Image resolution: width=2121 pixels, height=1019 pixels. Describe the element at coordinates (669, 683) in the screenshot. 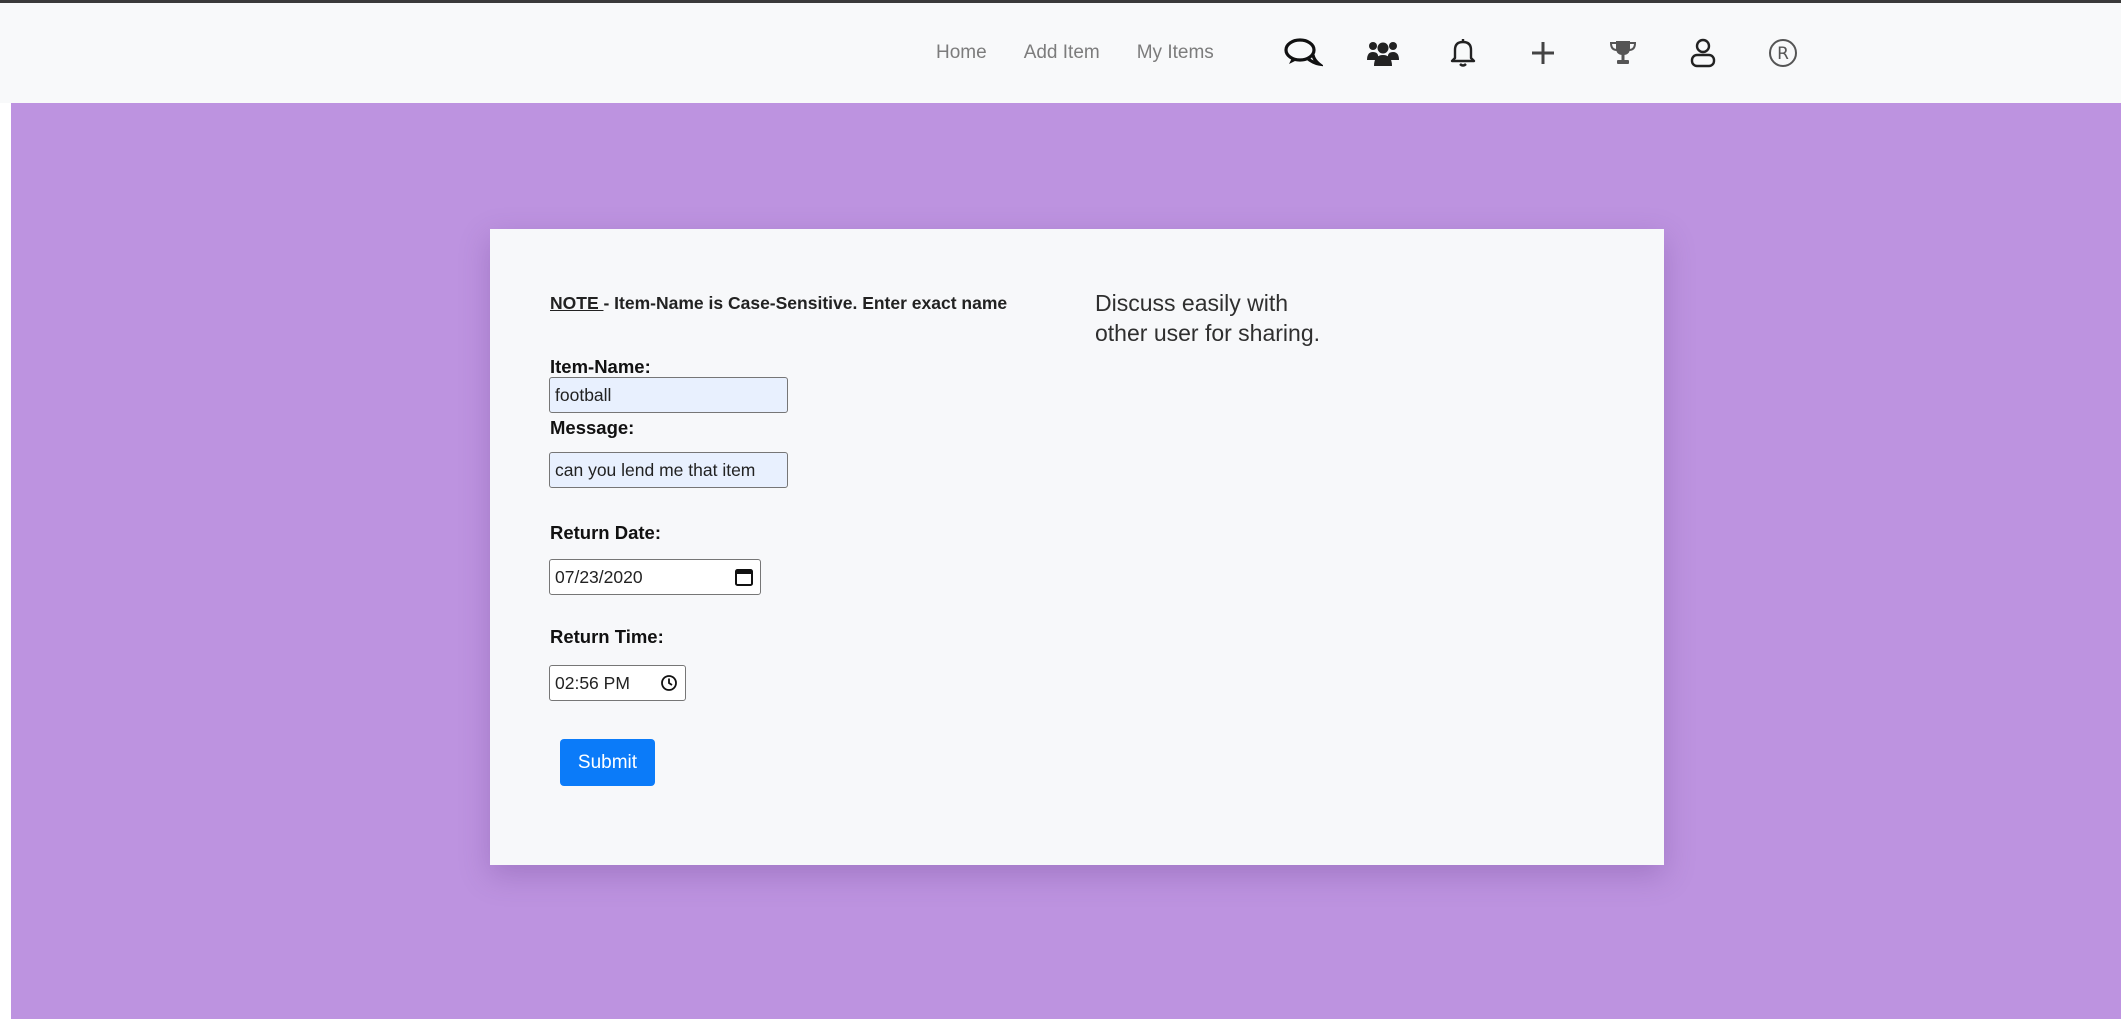

I see `clock-icon` at that location.